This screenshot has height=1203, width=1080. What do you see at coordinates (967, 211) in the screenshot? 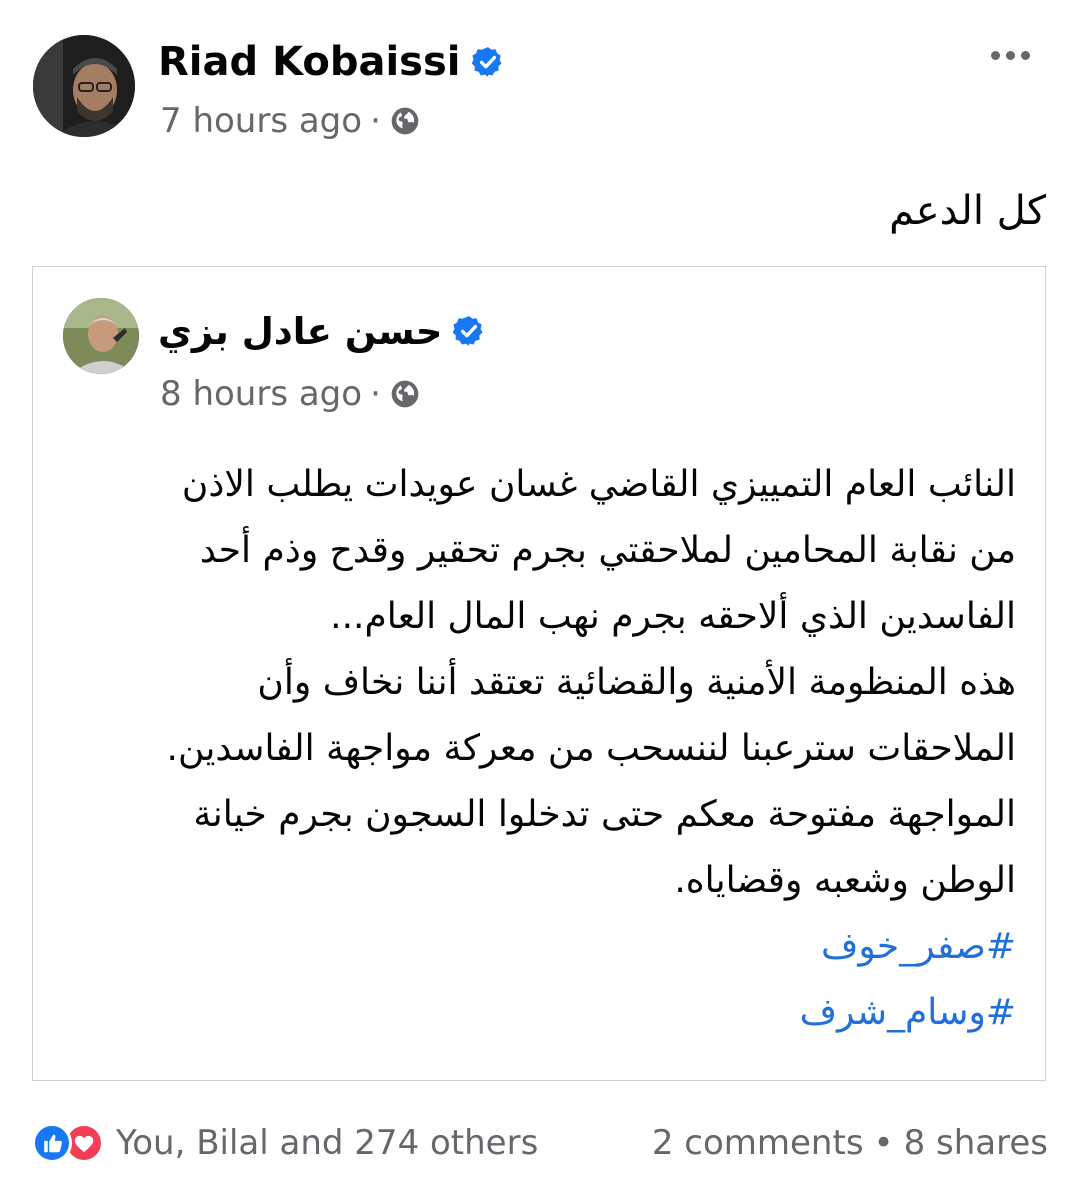
I see `post-caption: كل الدعم` at bounding box center [967, 211].